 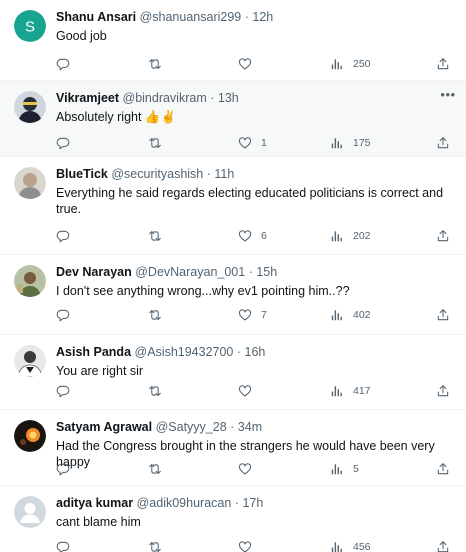 I want to click on like-button: 7, so click(x=252, y=315).